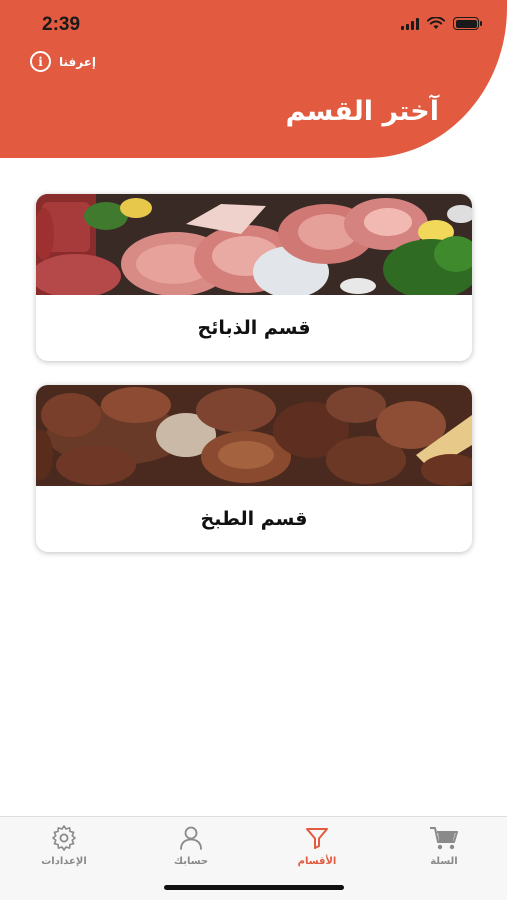  Describe the element at coordinates (436, 23) in the screenshot. I see `wifi-icon` at that location.